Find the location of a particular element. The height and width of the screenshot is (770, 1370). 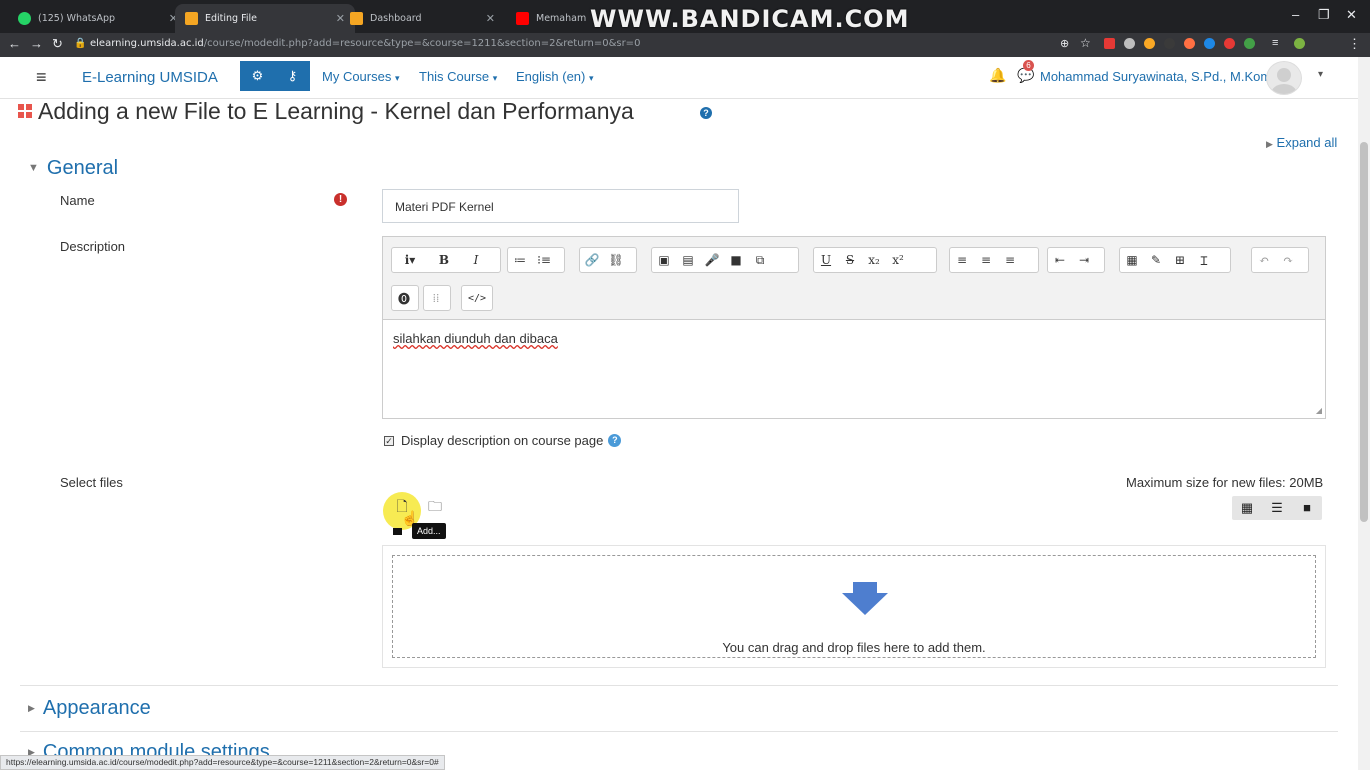

special-char-button: ✎ is located at coordinates (1156, 260).